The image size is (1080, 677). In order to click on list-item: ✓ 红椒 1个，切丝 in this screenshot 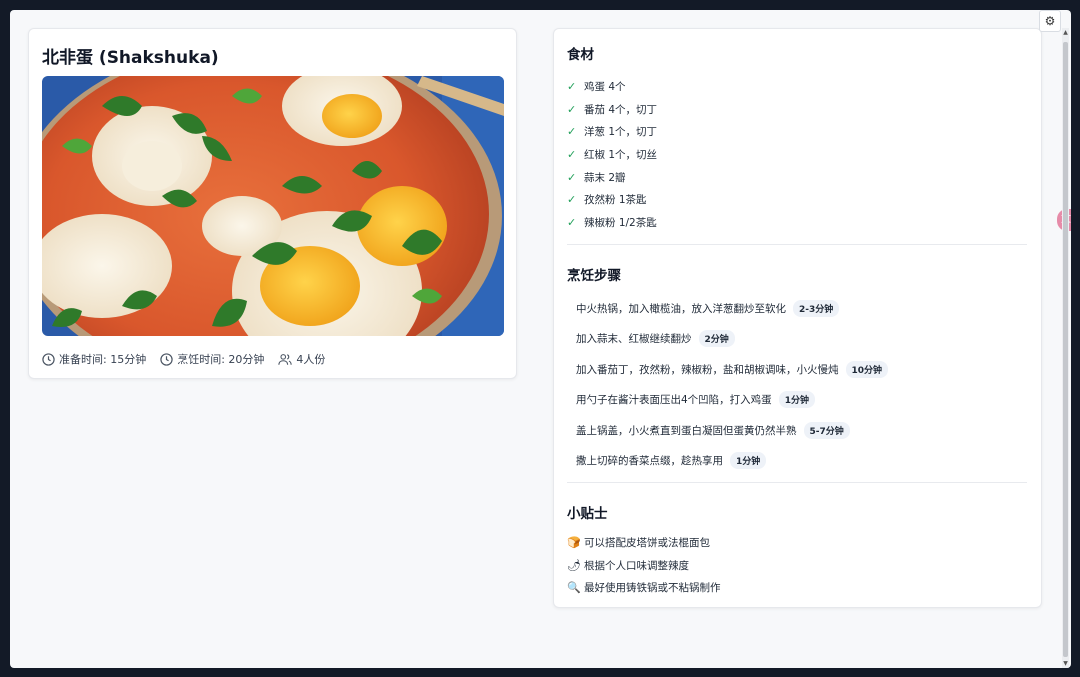, I will do `click(612, 154)`.